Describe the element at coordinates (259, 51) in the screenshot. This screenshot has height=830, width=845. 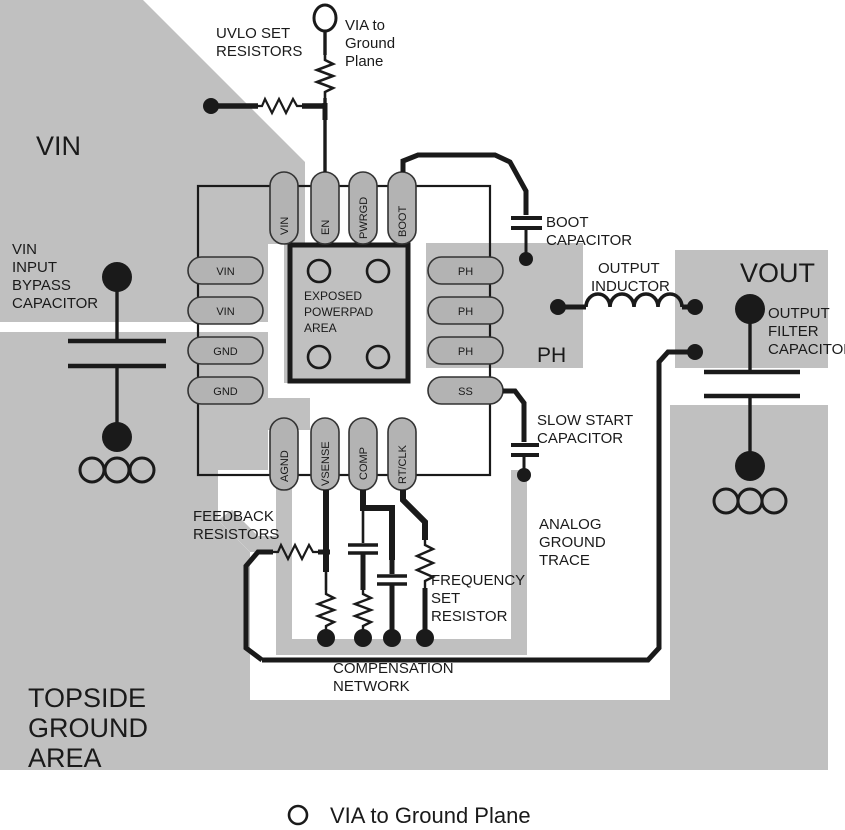
I see `uvlo-label-line2: RESISTORS` at that location.